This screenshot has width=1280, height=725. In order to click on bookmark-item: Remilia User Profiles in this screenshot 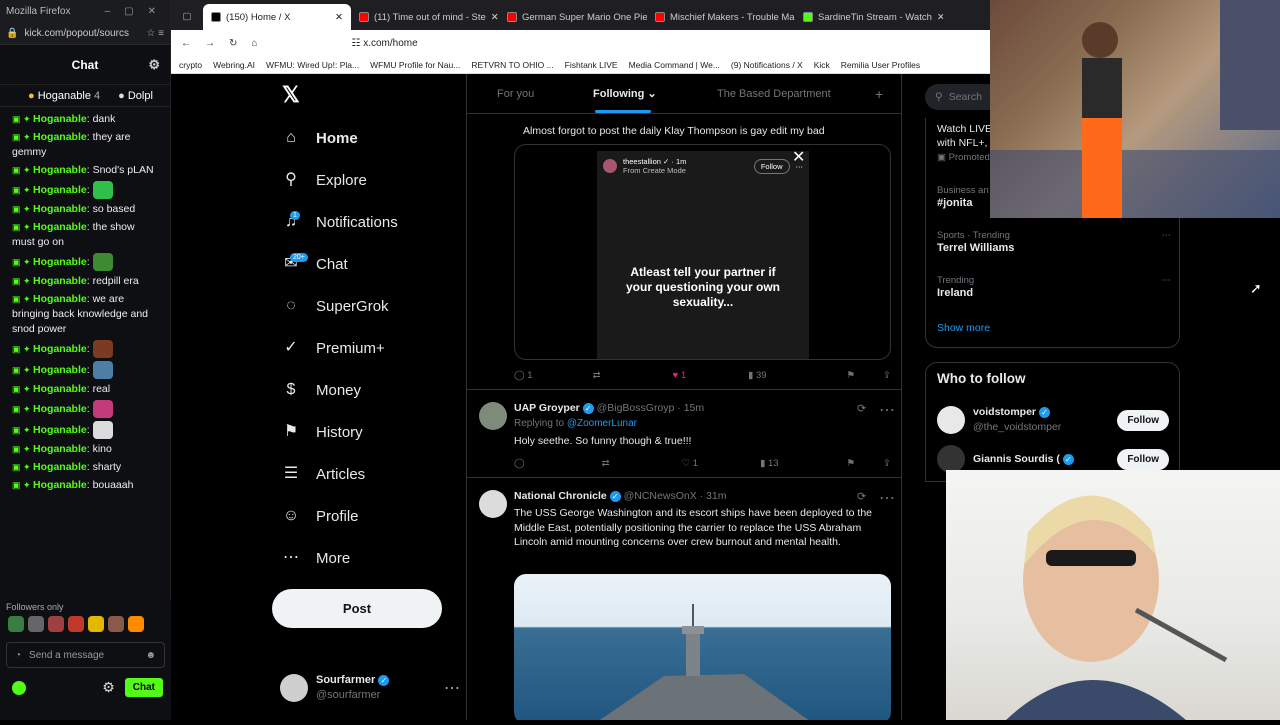, I will do `click(880, 65)`.